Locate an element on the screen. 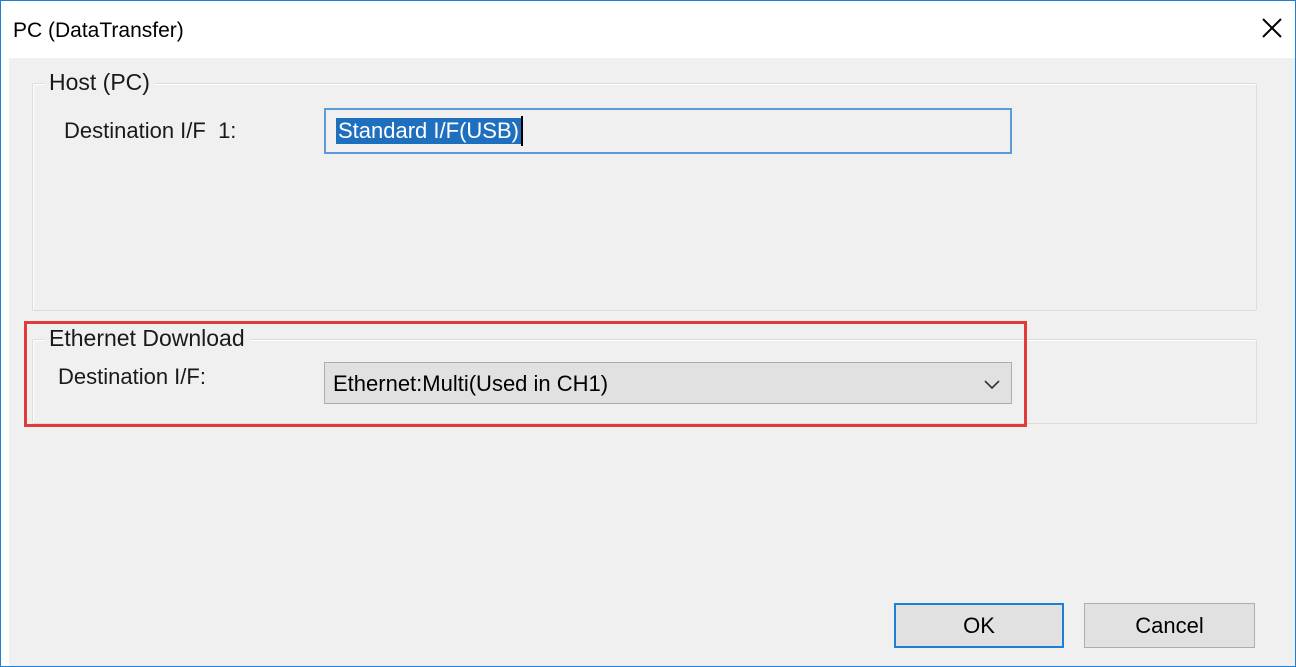 The width and height of the screenshot is (1296, 667). chevron-down-icon is located at coordinates (992, 385).